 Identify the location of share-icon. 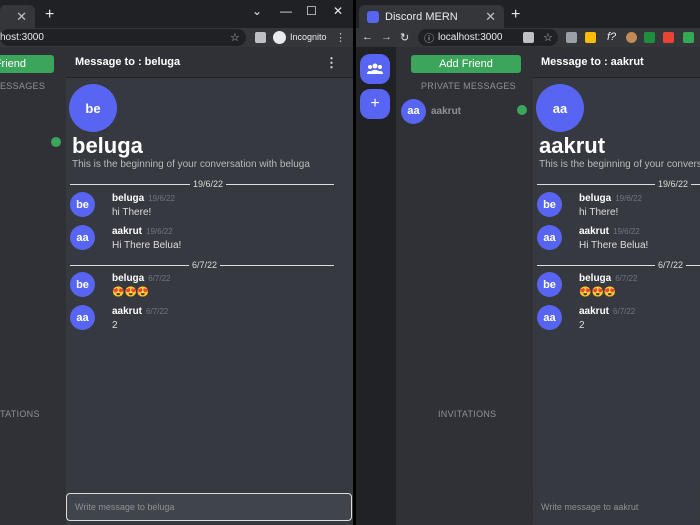
(528, 37).